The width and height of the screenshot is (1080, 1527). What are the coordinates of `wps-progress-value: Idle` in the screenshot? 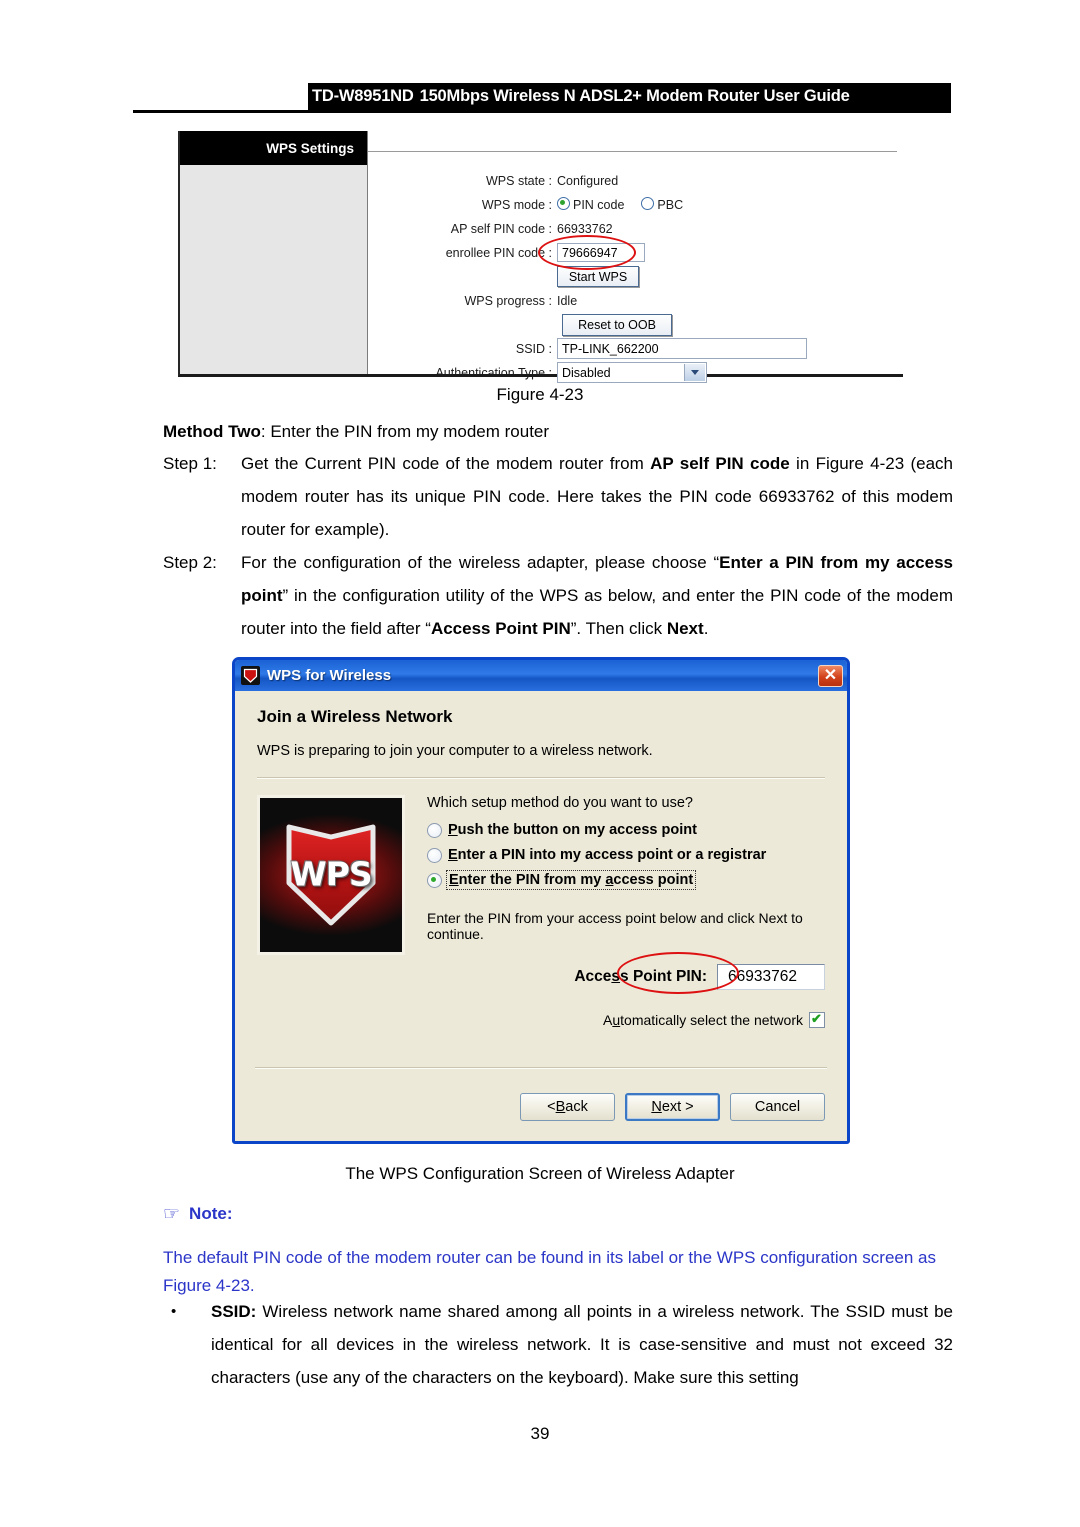 It's located at (567, 300).